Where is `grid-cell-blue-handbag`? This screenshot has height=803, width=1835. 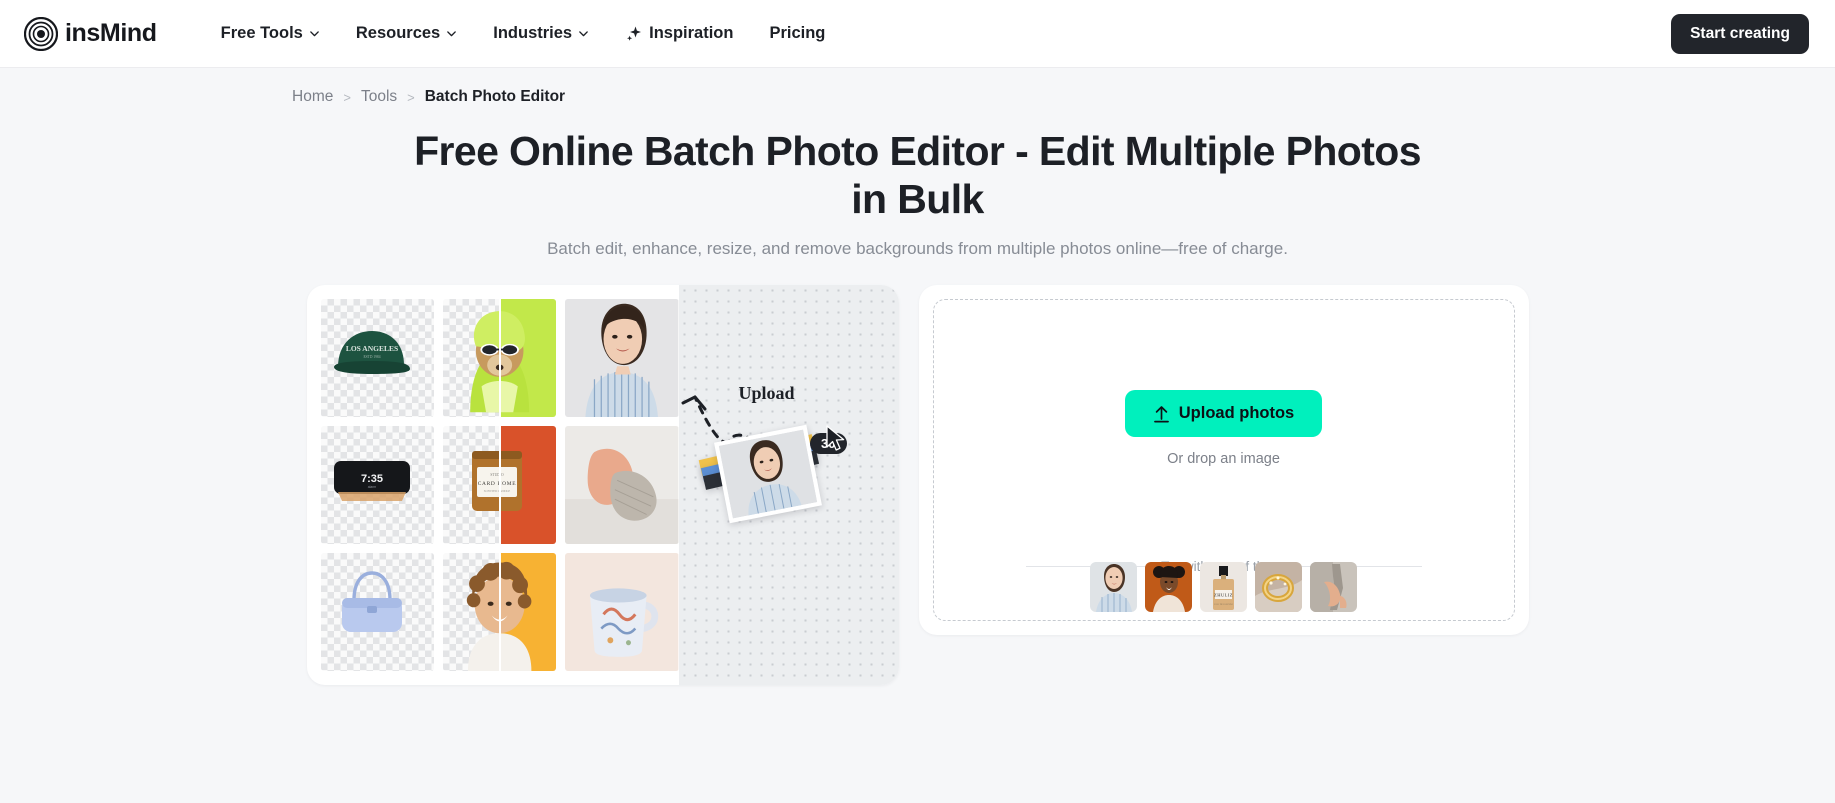 grid-cell-blue-handbag is located at coordinates (377, 612).